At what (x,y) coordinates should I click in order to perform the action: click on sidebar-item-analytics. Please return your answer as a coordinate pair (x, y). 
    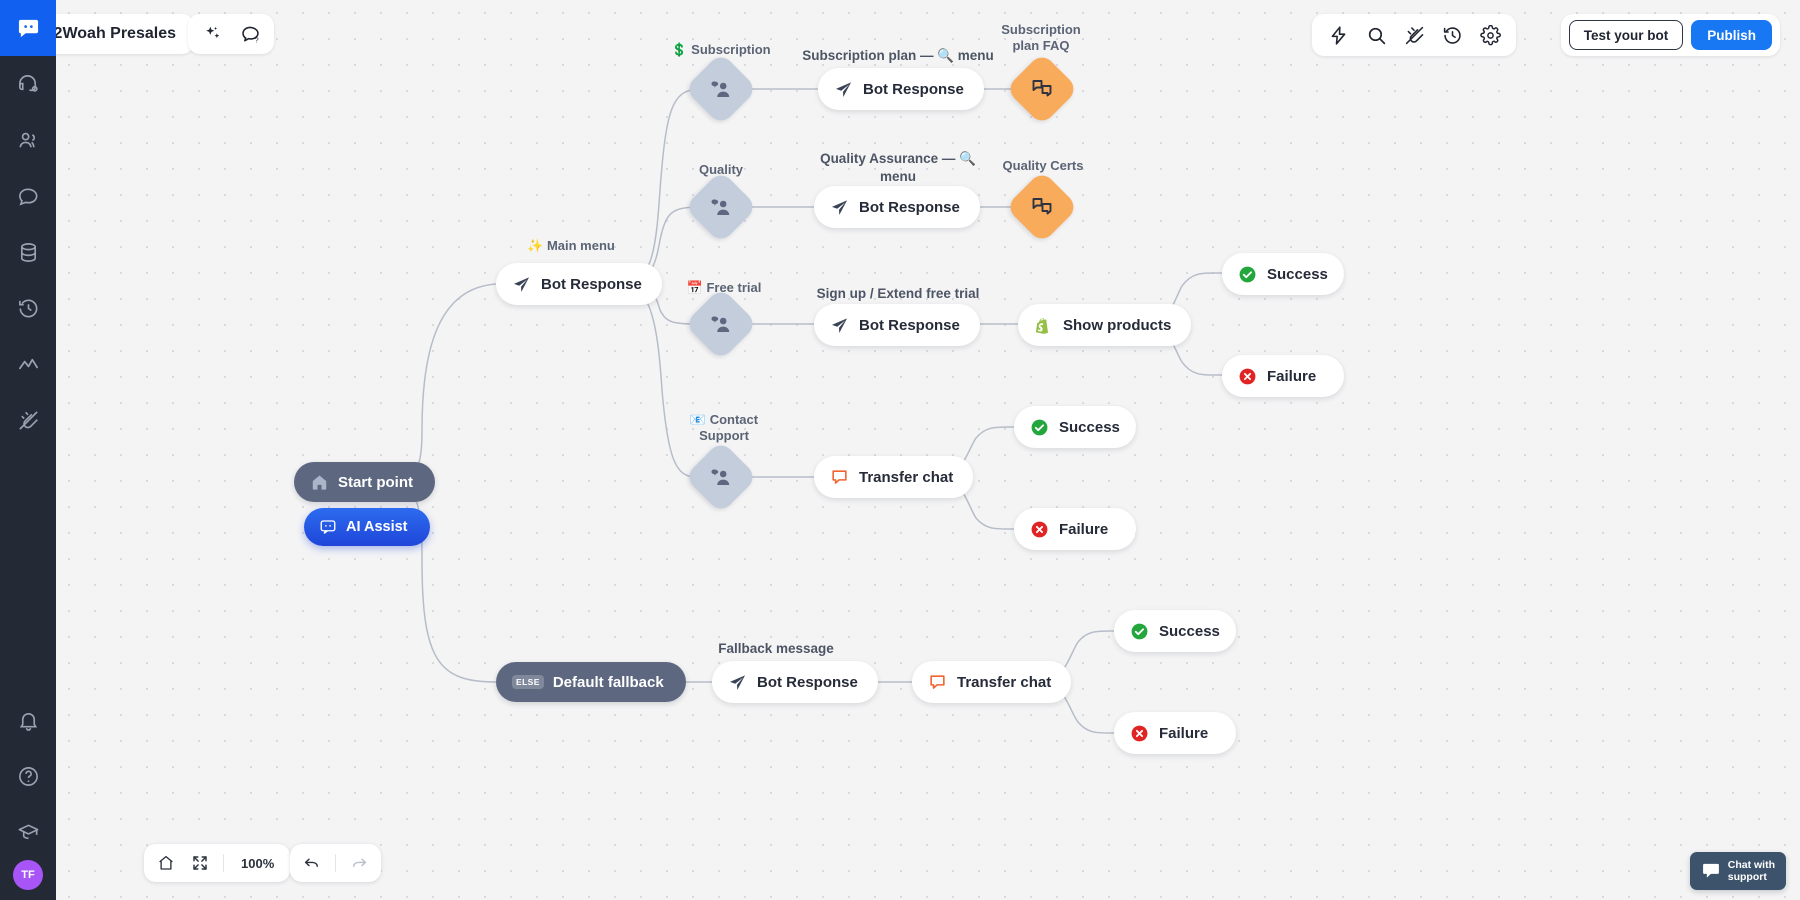
    Looking at the image, I should click on (28, 364).